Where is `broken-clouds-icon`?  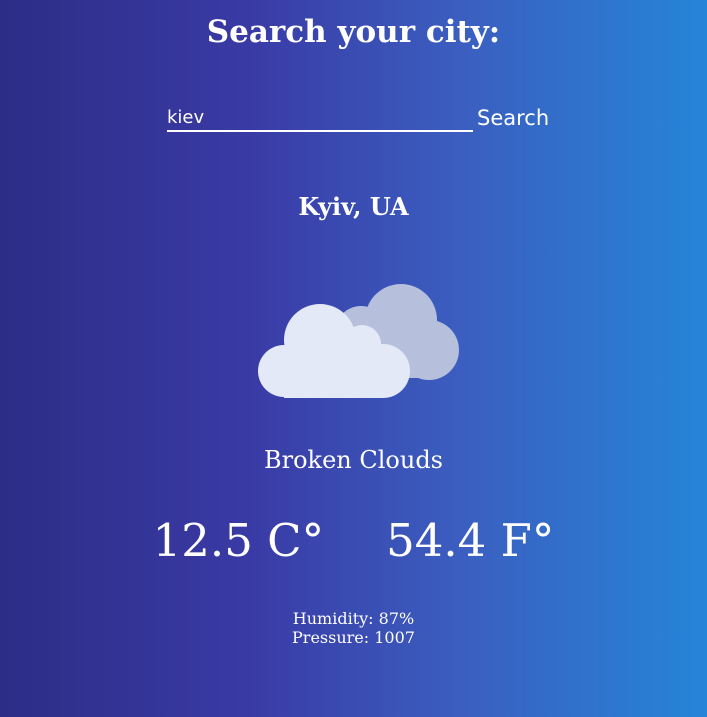
broken-clouds-icon is located at coordinates (358, 341).